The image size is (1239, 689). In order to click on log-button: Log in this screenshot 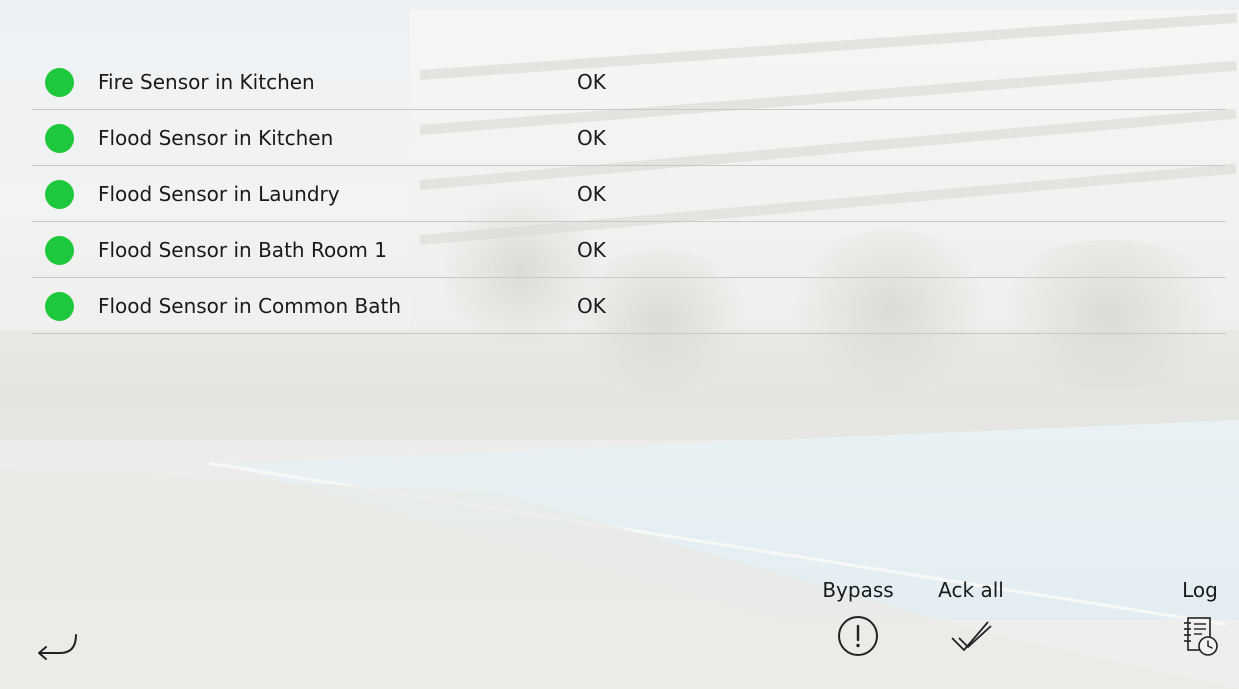, I will do `click(1200, 618)`.